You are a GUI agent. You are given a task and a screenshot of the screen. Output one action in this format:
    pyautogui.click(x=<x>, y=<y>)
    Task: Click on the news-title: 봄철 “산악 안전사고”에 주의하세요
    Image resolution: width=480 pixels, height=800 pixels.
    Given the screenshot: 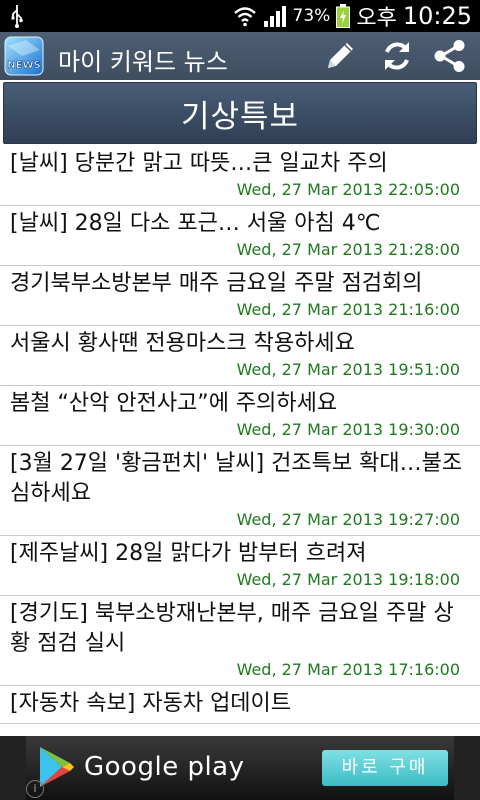 What is the action you would take?
    pyautogui.click(x=174, y=403)
    